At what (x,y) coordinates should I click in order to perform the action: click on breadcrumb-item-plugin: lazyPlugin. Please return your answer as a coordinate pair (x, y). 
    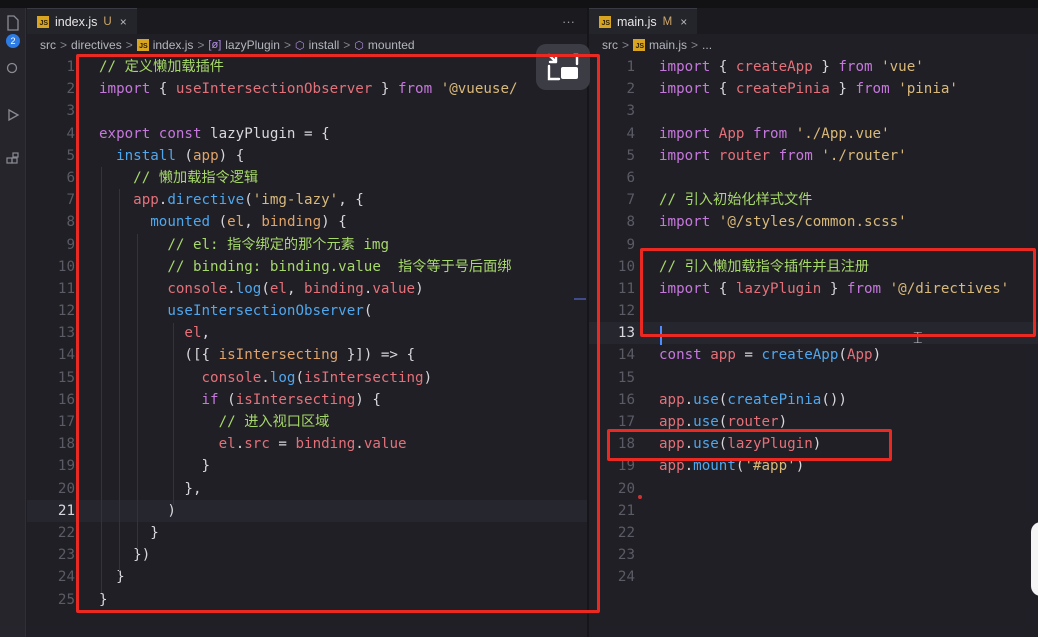
    Looking at the image, I should click on (252, 45).